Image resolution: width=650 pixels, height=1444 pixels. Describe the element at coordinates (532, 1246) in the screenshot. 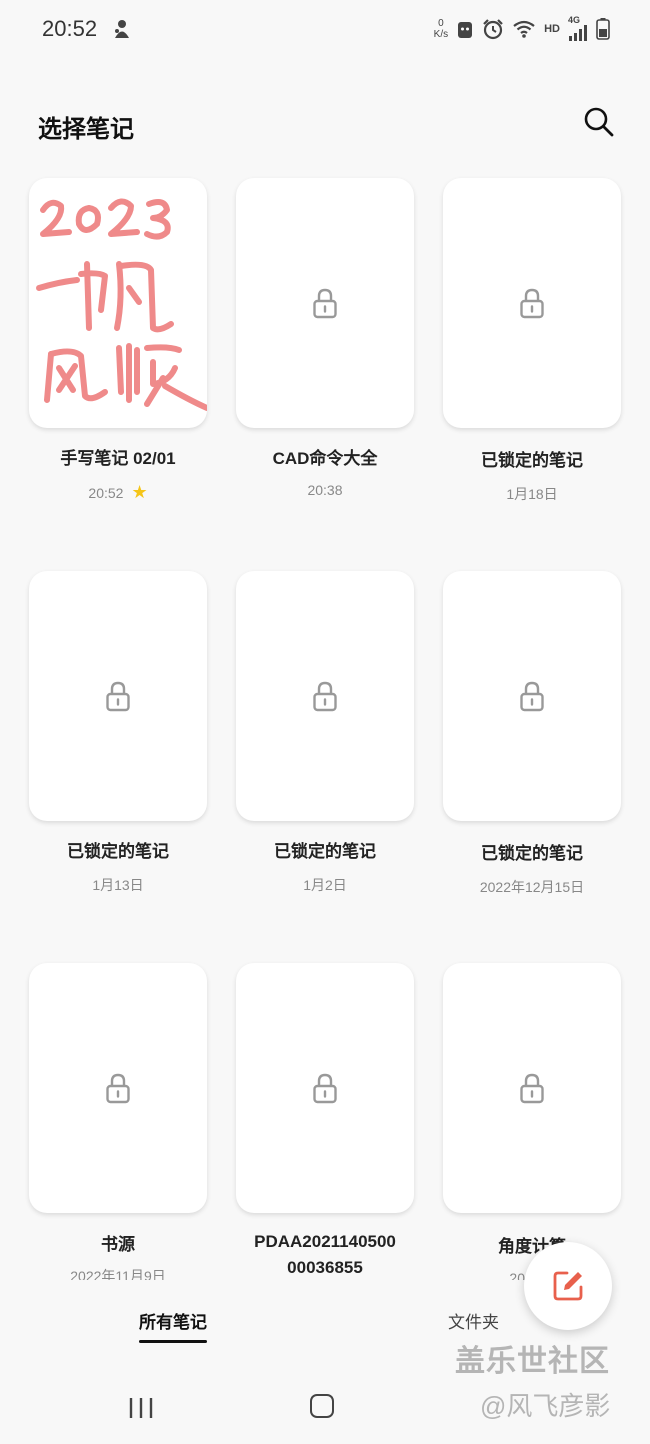

I see `note-title: 角度计算` at that location.